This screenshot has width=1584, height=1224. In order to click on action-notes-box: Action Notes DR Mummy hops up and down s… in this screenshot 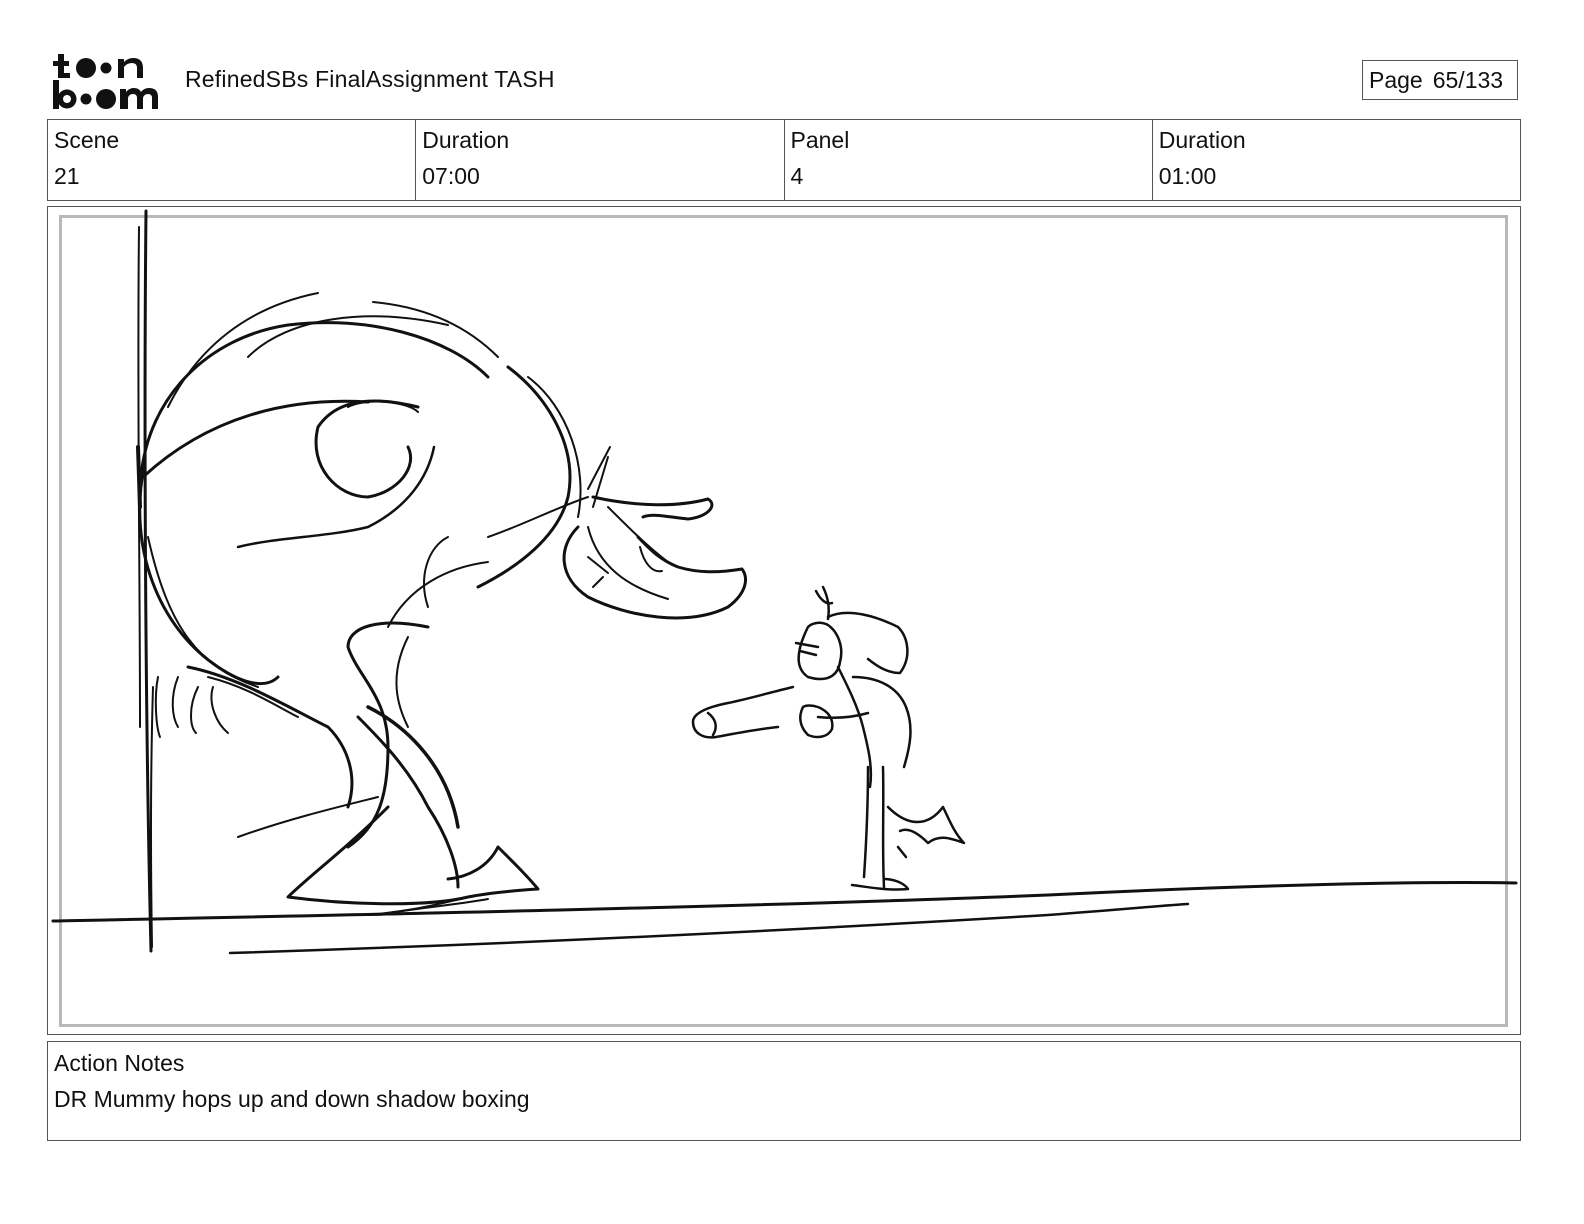, I will do `click(784, 1091)`.